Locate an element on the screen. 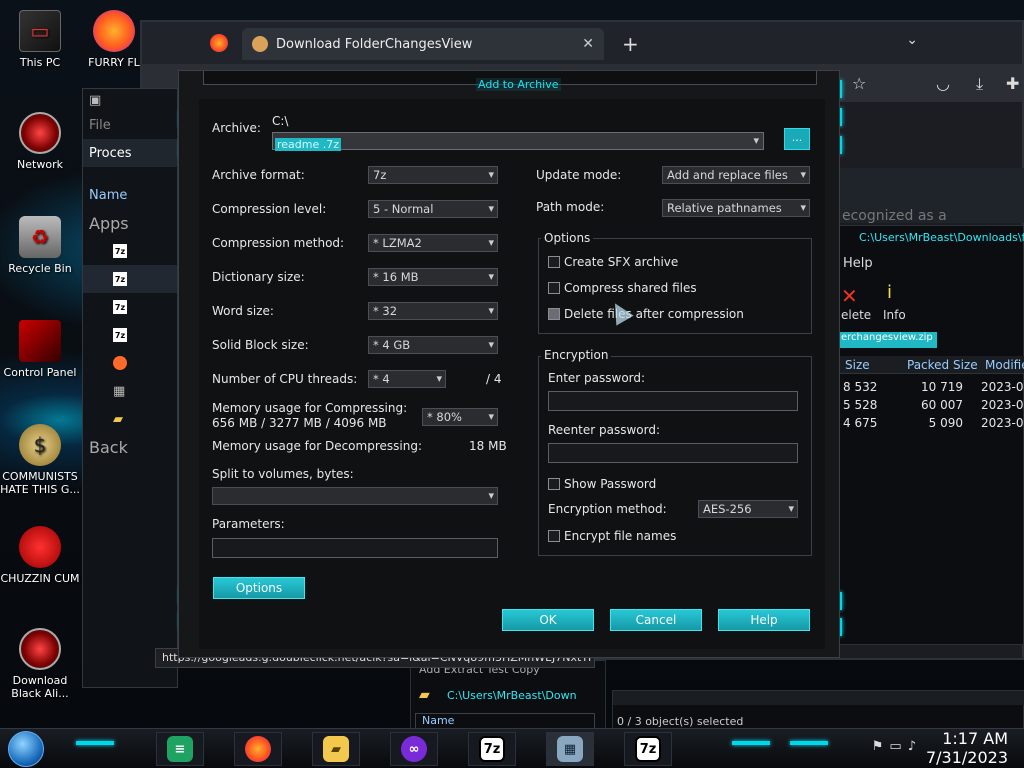 The image size is (1024, 768). column-packed-size: Packed Size is located at coordinates (942, 365).